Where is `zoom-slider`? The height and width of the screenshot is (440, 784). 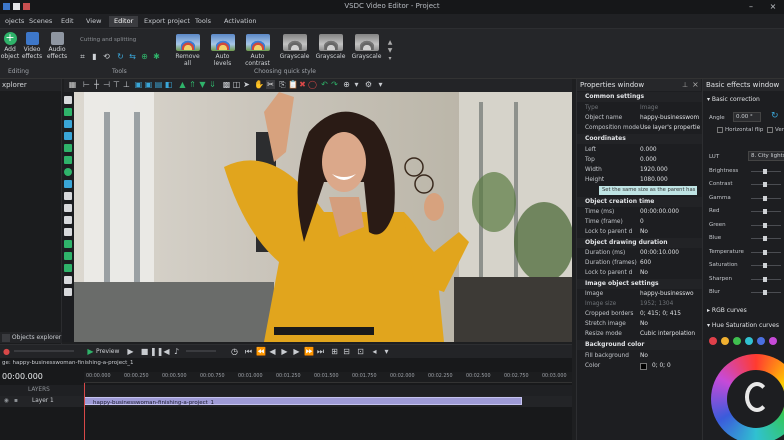 zoom-slider is located at coordinates (44, 351).